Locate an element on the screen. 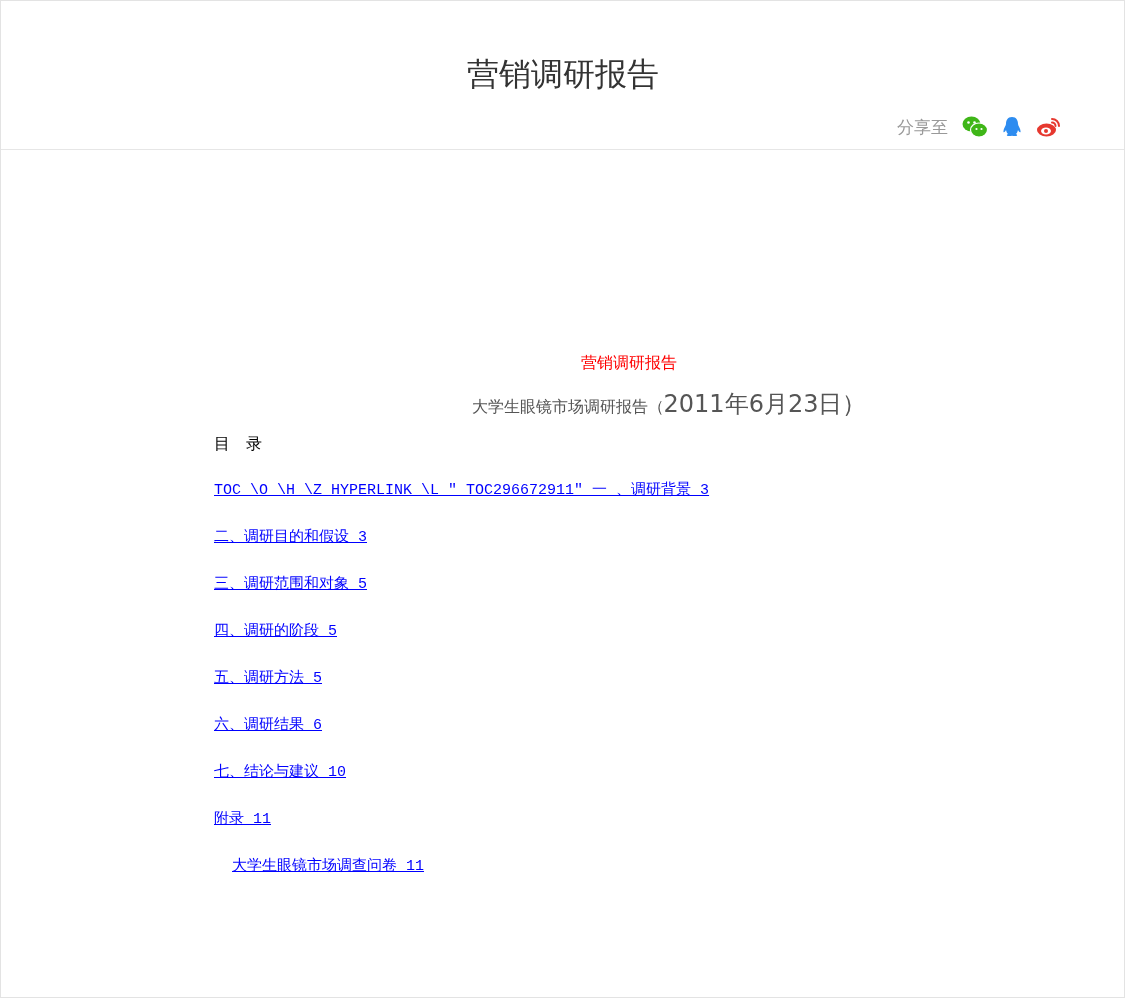 The height and width of the screenshot is (1000, 1125). toc-link: 大学生眼镜市场调查问卷 11 is located at coordinates (328, 866).